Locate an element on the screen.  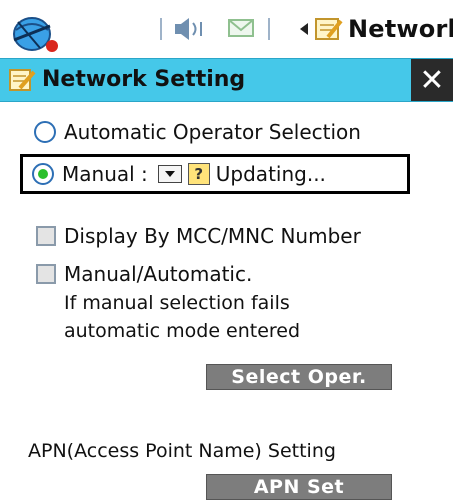
manual-label: Manual : is located at coordinates (105, 174).